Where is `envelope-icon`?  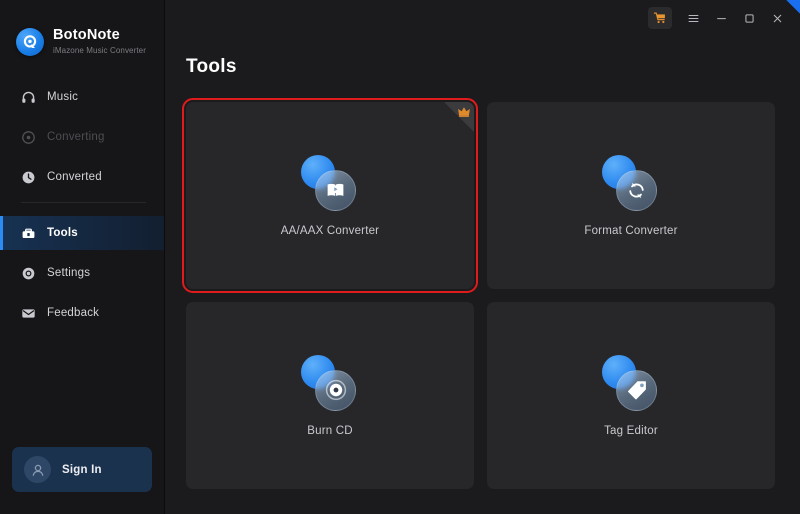
envelope-icon is located at coordinates (28, 313).